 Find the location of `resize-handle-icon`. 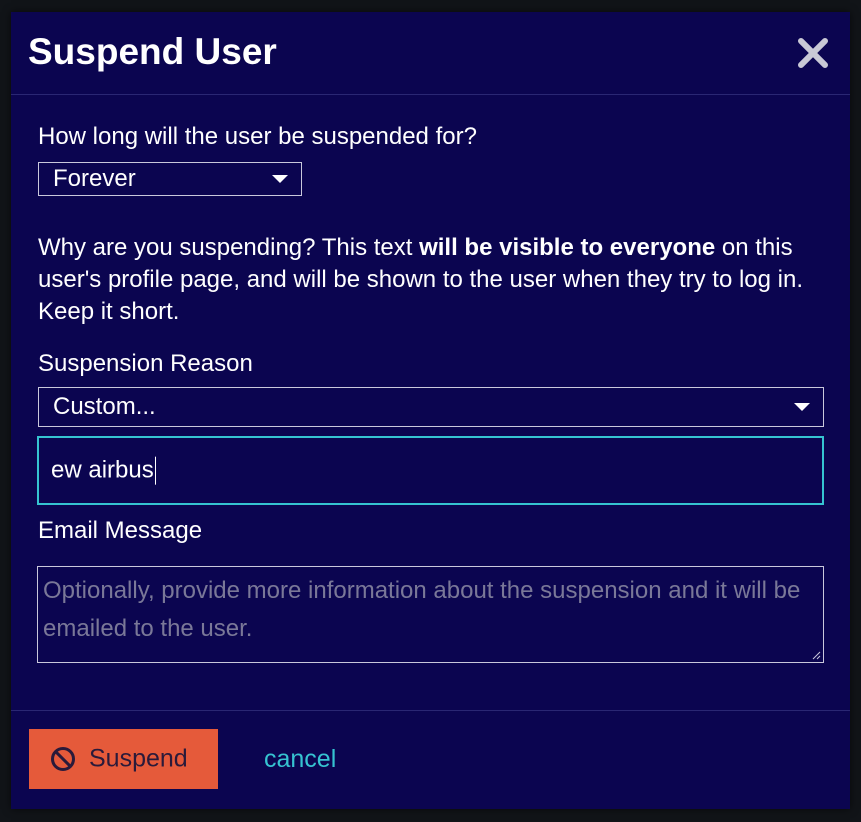

resize-handle-icon is located at coordinates (816, 655).